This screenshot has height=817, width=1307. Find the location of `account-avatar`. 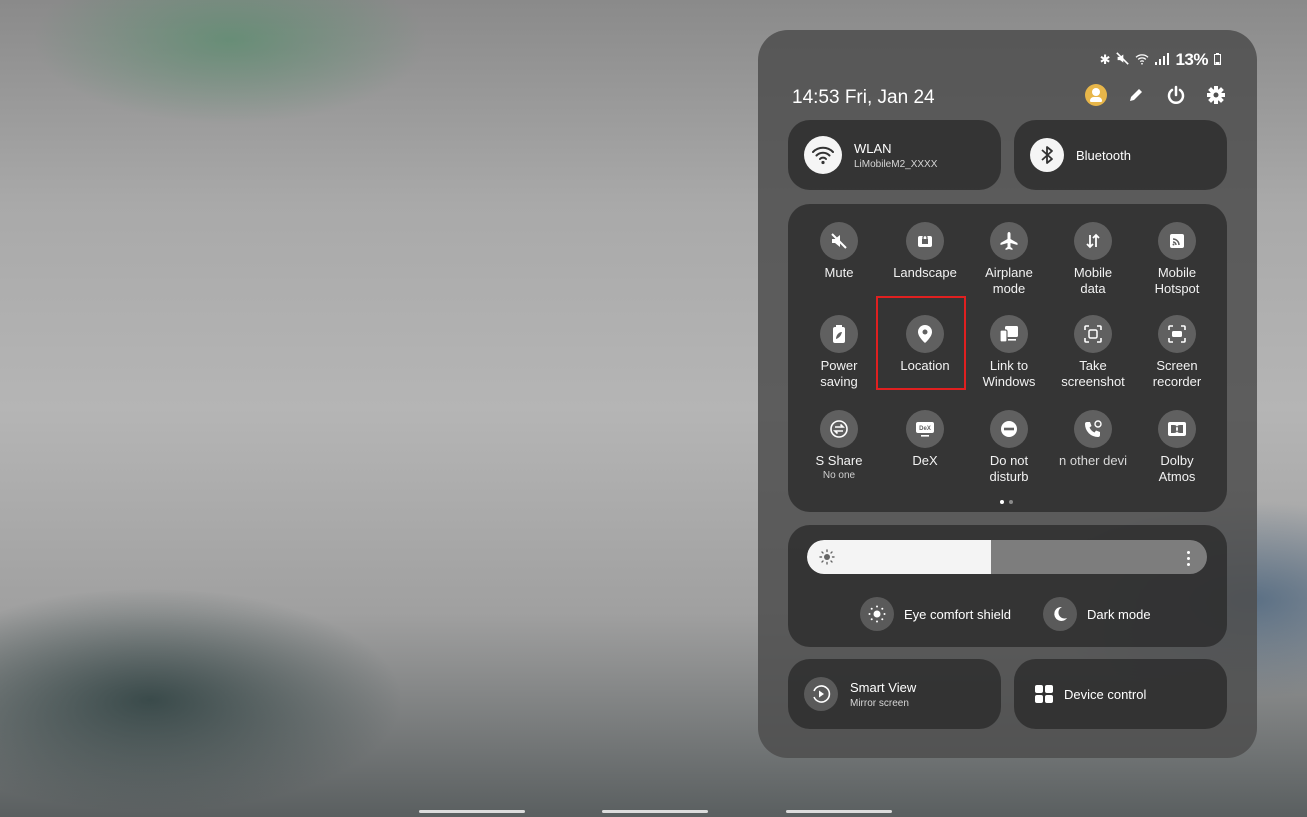

account-avatar is located at coordinates (1096, 95).